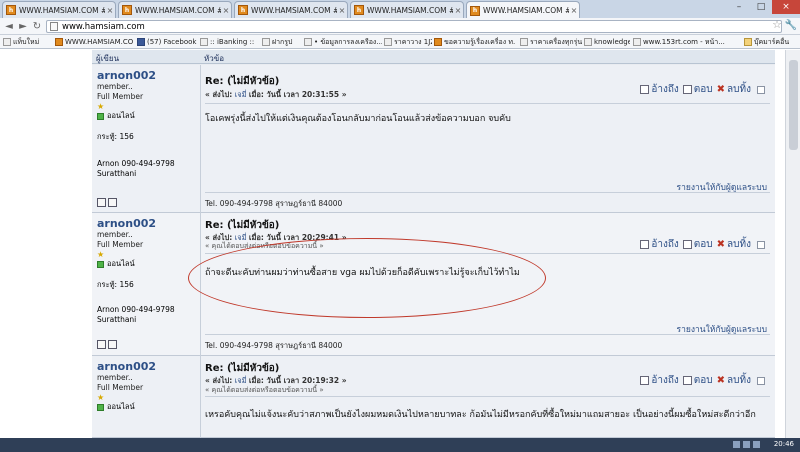 This screenshot has width=800, height=452. What do you see at coordinates (739, 89) in the screenshot?
I see `delete-label: ลบทิ้ง` at bounding box center [739, 89].